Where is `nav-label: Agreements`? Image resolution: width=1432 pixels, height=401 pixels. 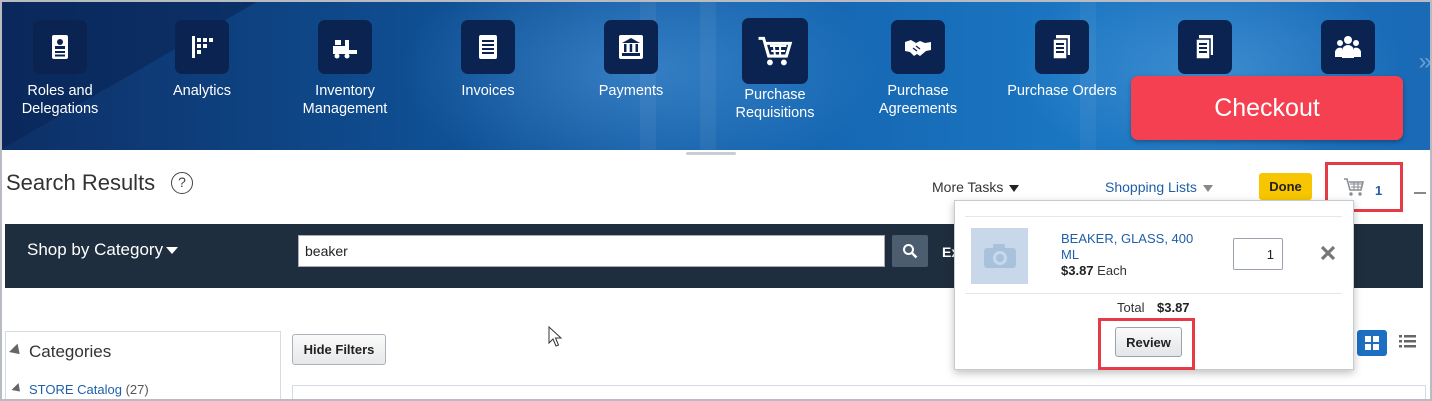
nav-label: Agreements is located at coordinates (918, 109).